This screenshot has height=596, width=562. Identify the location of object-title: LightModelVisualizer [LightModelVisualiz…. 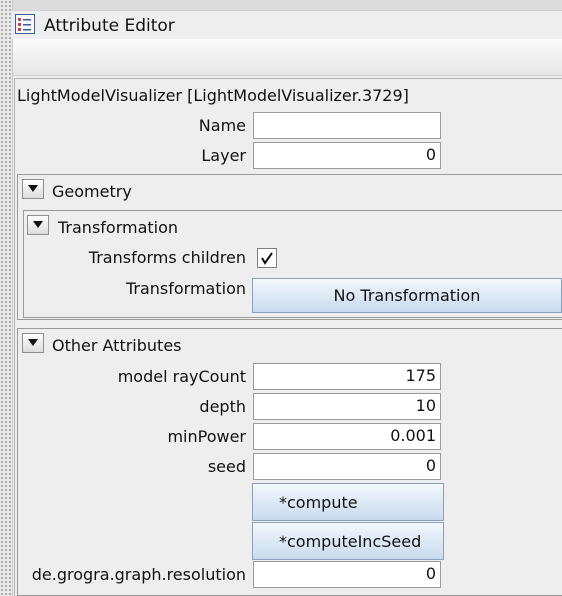
(213, 95).